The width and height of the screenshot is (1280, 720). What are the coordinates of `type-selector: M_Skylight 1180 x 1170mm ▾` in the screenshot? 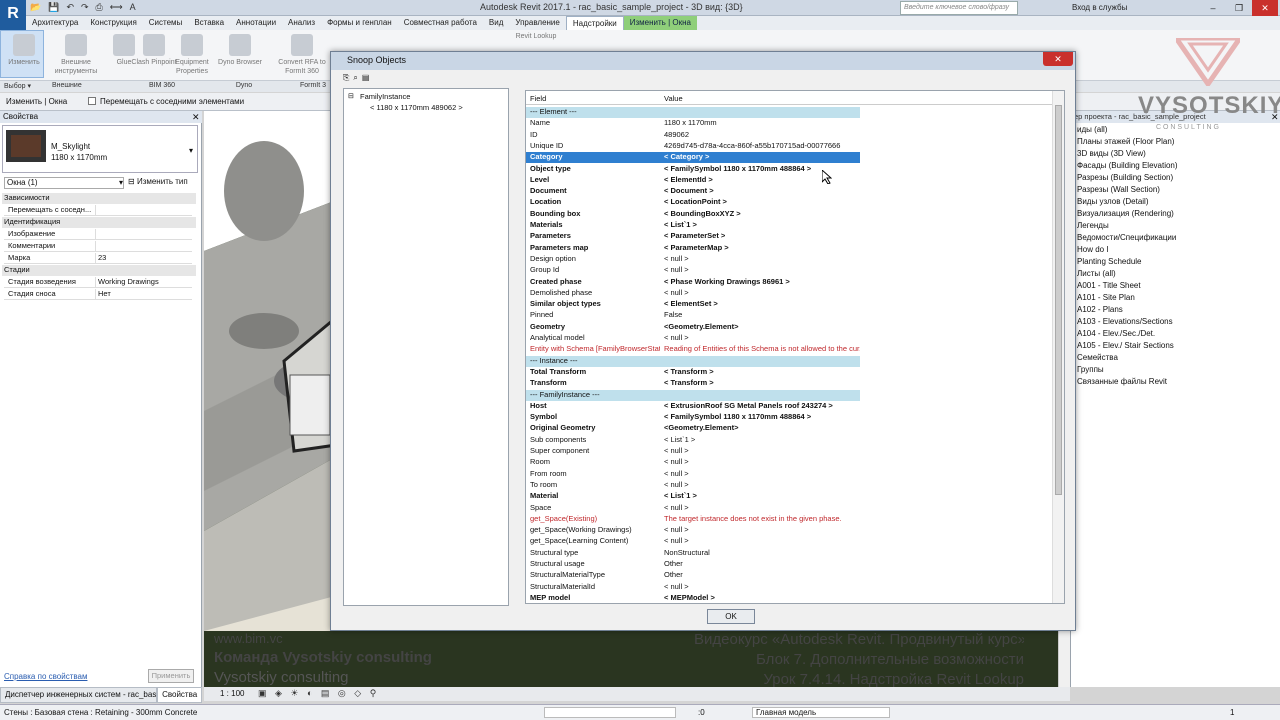 It's located at (100, 149).